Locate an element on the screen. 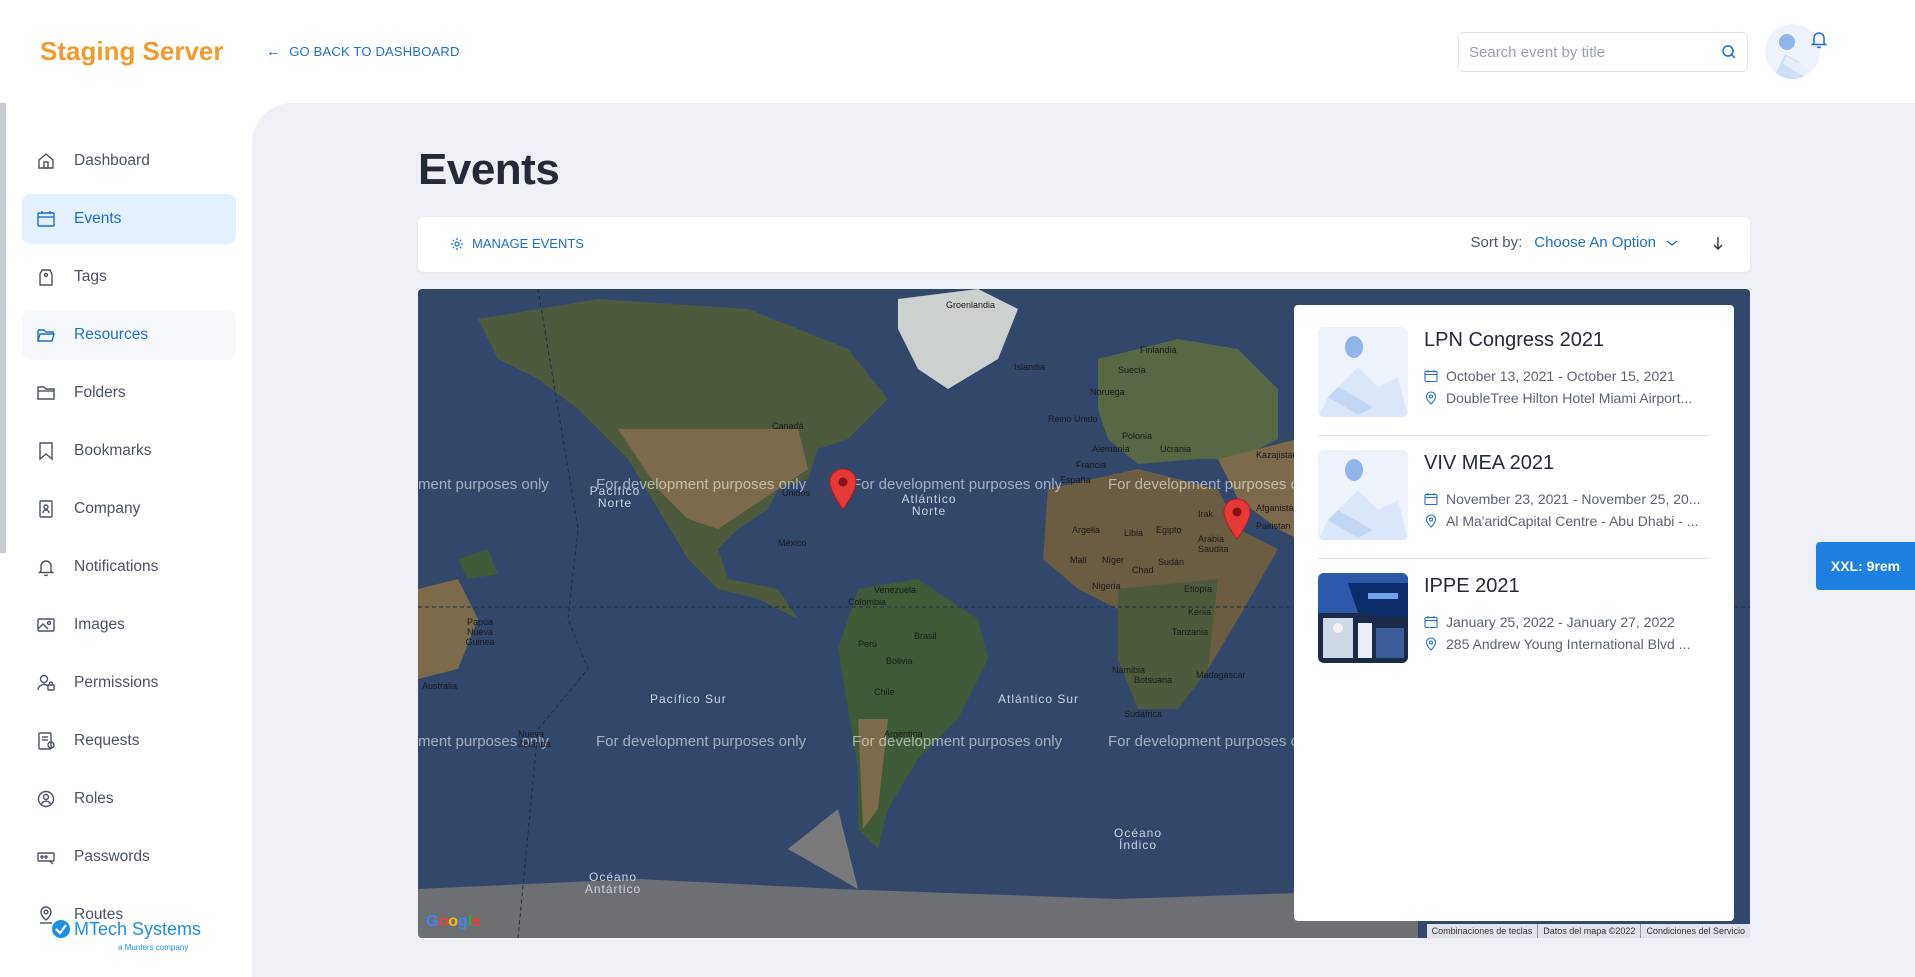 This screenshot has height=977, width=1915. map-label: Níger is located at coordinates (1113, 560).